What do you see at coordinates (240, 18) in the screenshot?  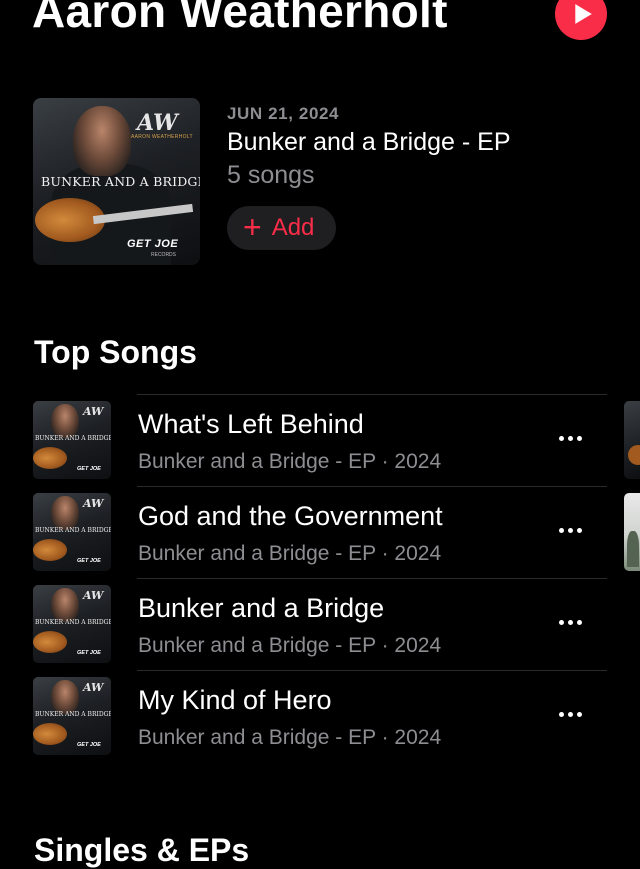 I see `artist-name: Aaron Weatherholt` at bounding box center [240, 18].